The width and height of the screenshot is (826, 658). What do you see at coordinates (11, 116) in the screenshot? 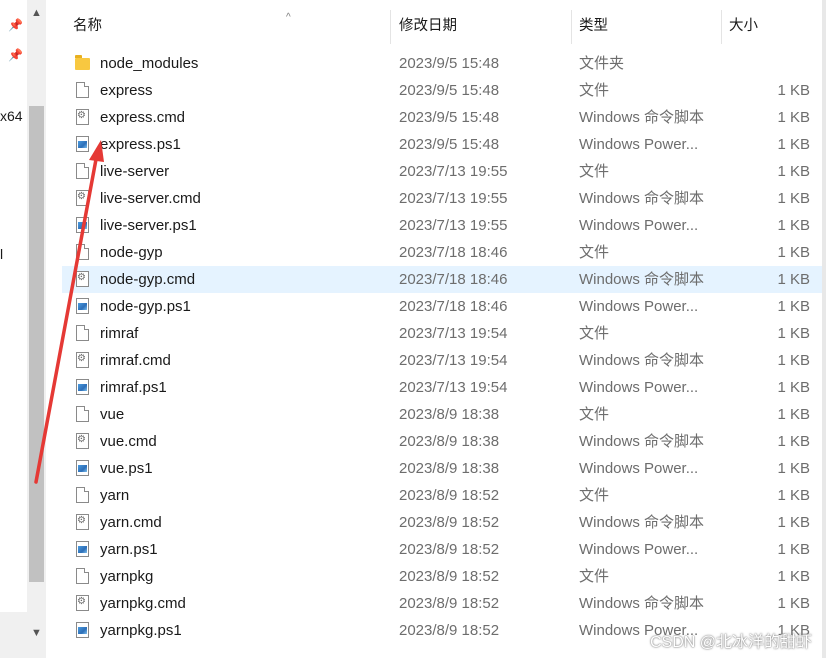
I see `nav-item-fragment: x64` at bounding box center [11, 116].